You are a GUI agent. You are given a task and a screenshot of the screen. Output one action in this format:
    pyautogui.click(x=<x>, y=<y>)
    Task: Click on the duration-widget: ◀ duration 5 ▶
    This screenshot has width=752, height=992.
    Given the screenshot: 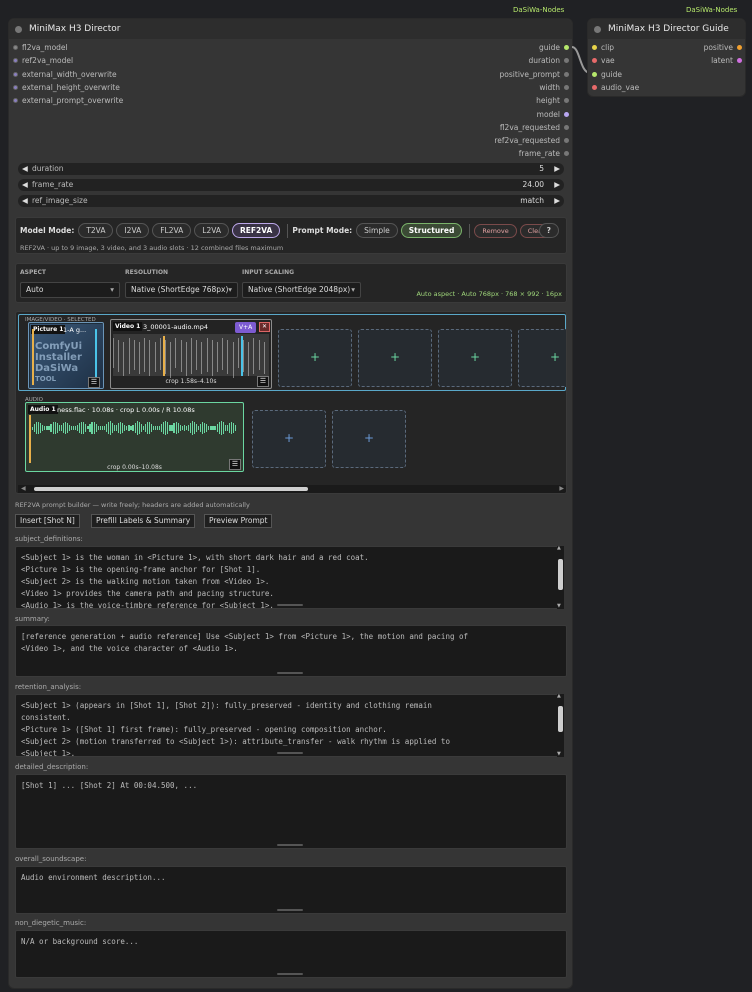 What is the action you would take?
    pyautogui.click(x=291, y=169)
    